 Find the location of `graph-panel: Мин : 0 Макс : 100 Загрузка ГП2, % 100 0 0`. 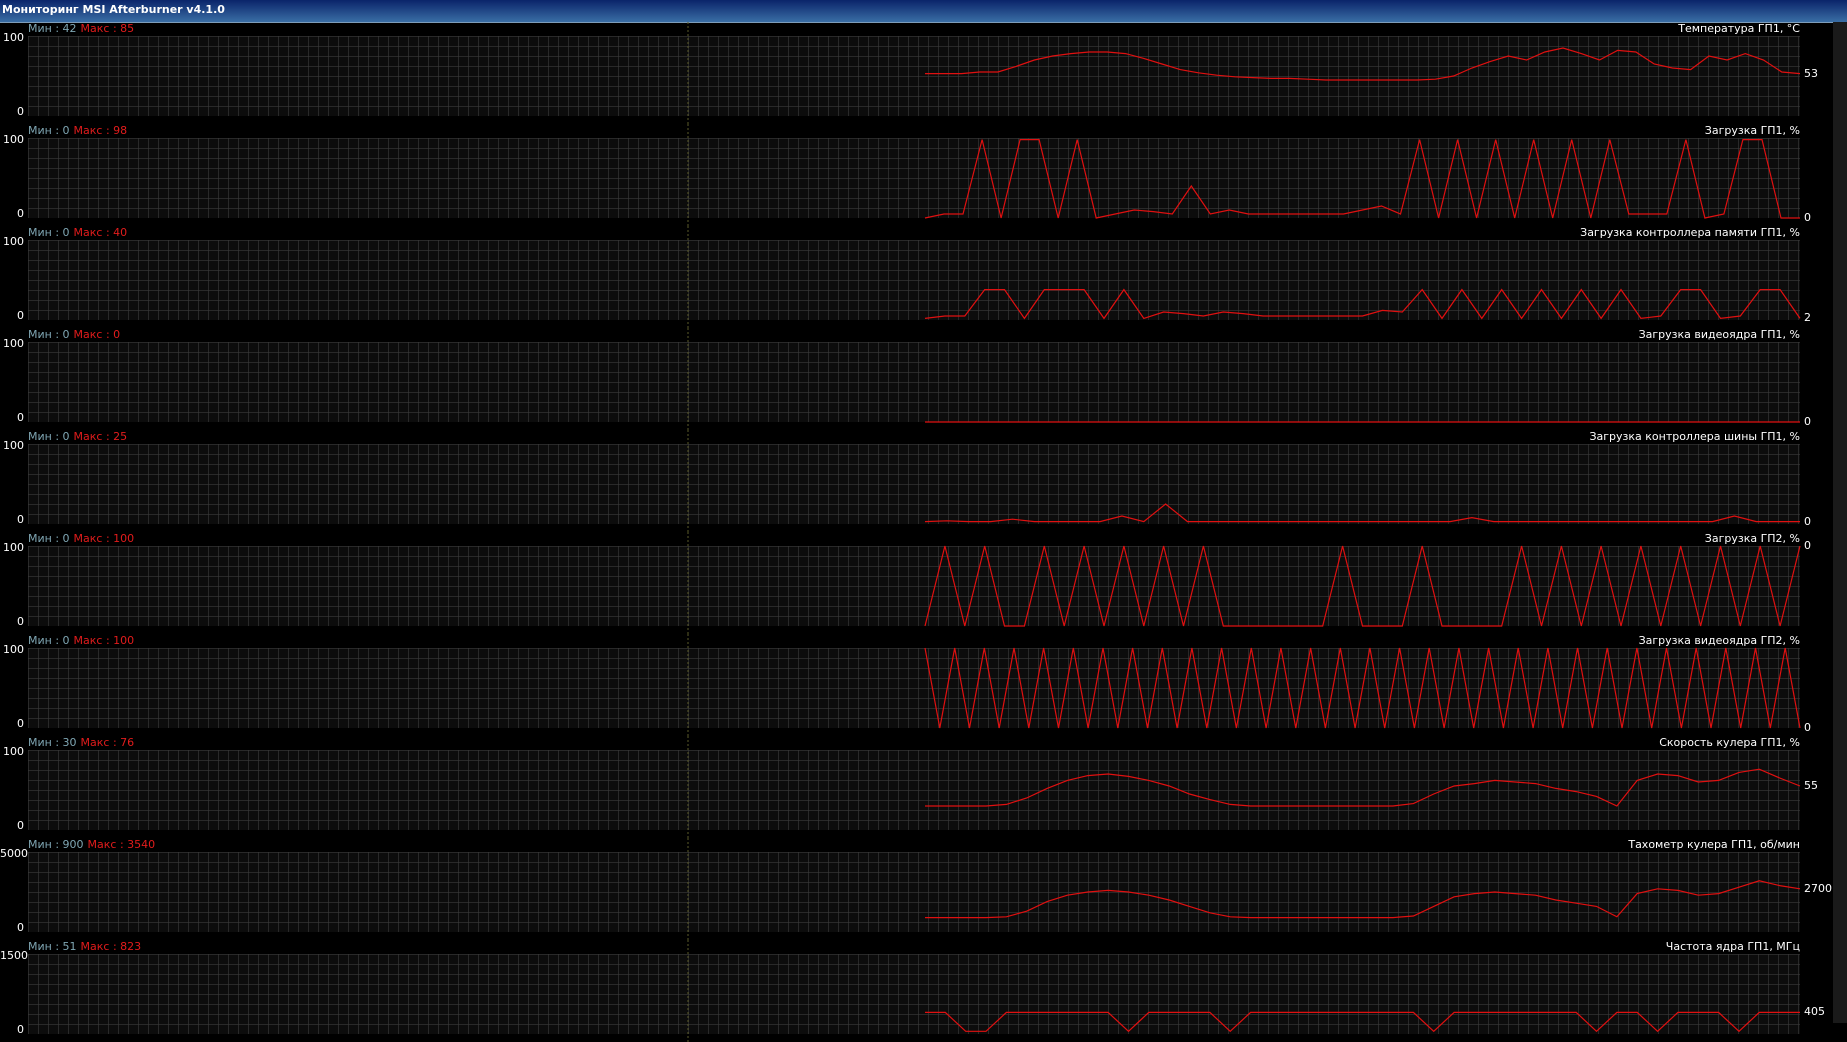

graph-panel: Мин : 0 Макс : 100 Загрузка ГП2, % 100 0 0 is located at coordinates (923, 583).